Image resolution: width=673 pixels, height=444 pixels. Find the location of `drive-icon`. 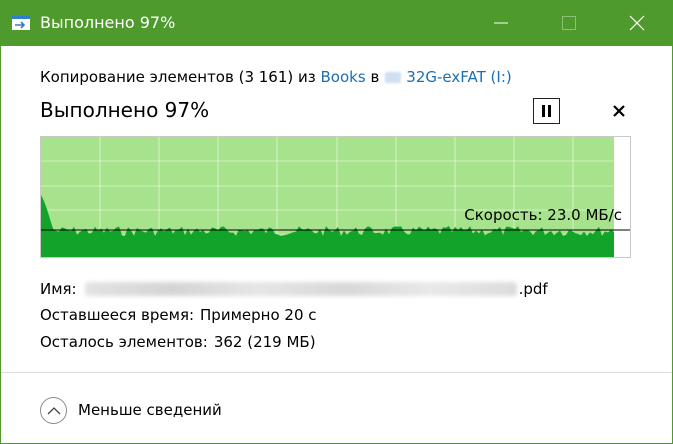

drive-icon is located at coordinates (393, 77).